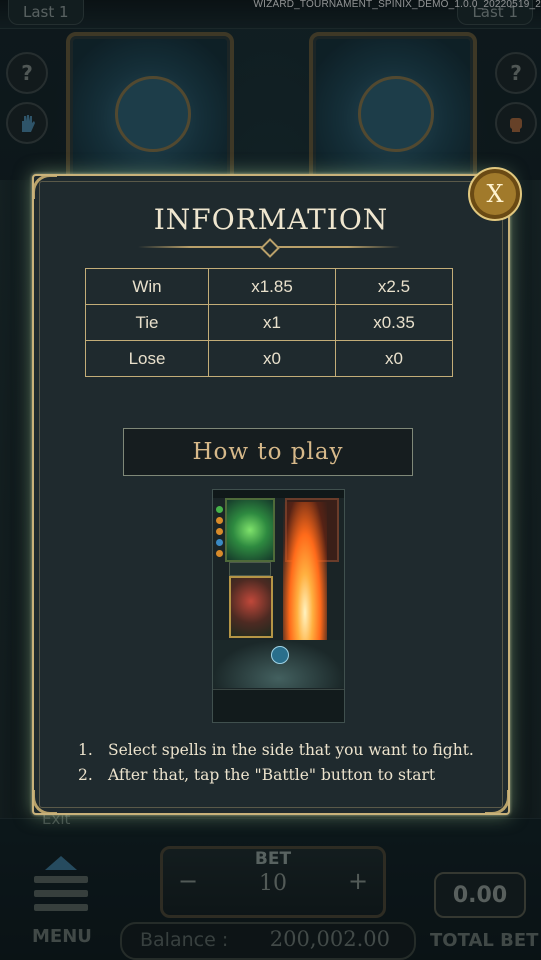 The image size is (541, 960). What do you see at coordinates (147, 358) in the screenshot?
I see `table-cell: Lose` at bounding box center [147, 358].